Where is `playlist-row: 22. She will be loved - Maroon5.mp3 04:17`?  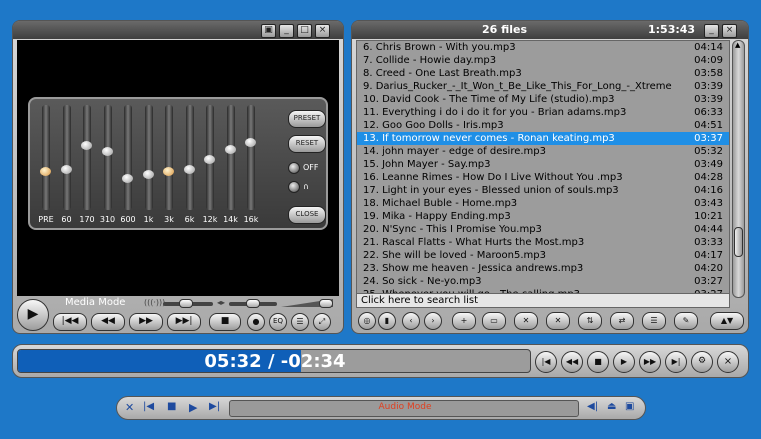 playlist-row: 22. She will be loved - Maroon5.mp3 04:17 is located at coordinates (543, 255).